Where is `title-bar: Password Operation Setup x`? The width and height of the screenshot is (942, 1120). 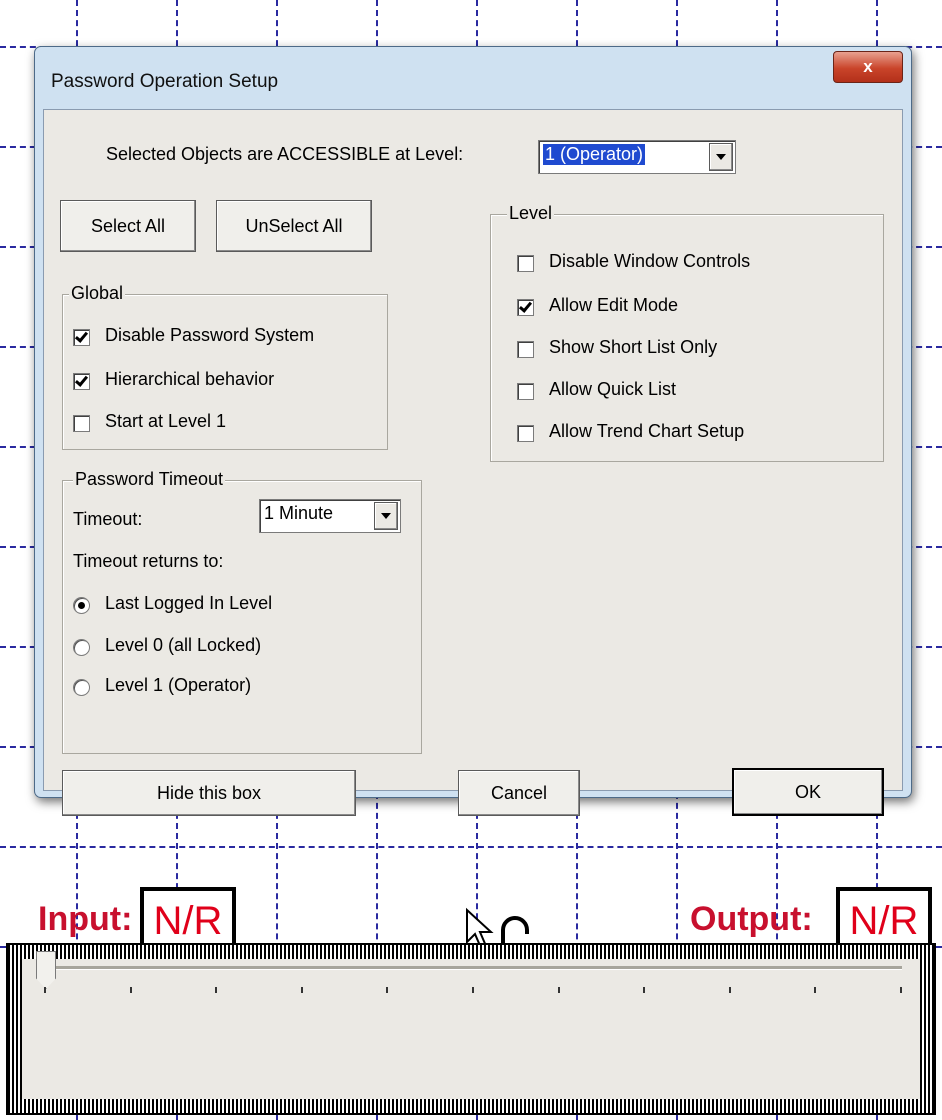 title-bar: Password Operation Setup x is located at coordinates (473, 77).